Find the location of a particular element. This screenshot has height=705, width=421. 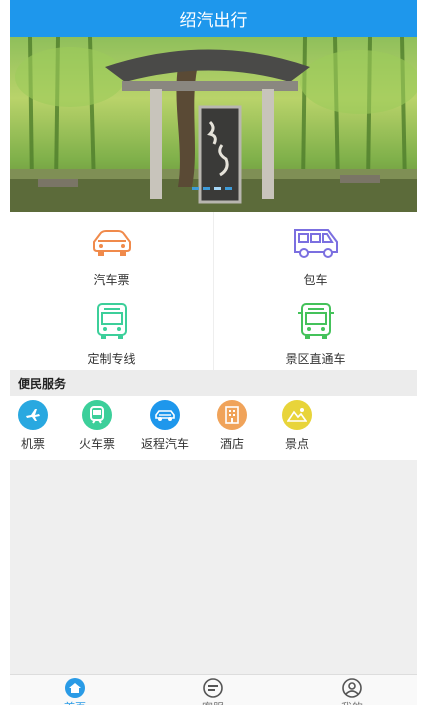

quick-scenic: 景点 is located at coordinates (297, 426).